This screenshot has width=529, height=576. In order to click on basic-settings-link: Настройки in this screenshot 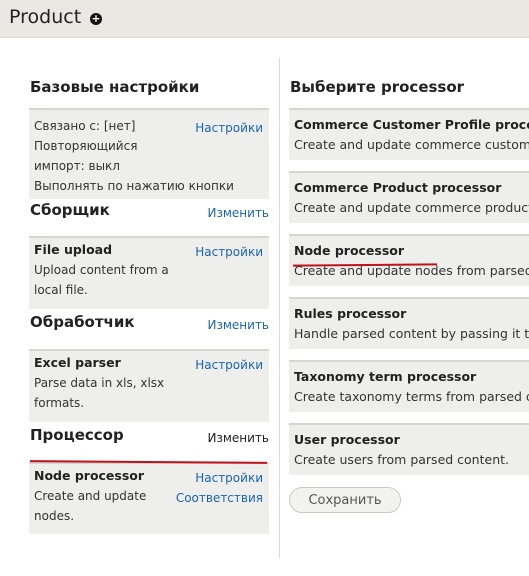, I will do `click(229, 128)`.